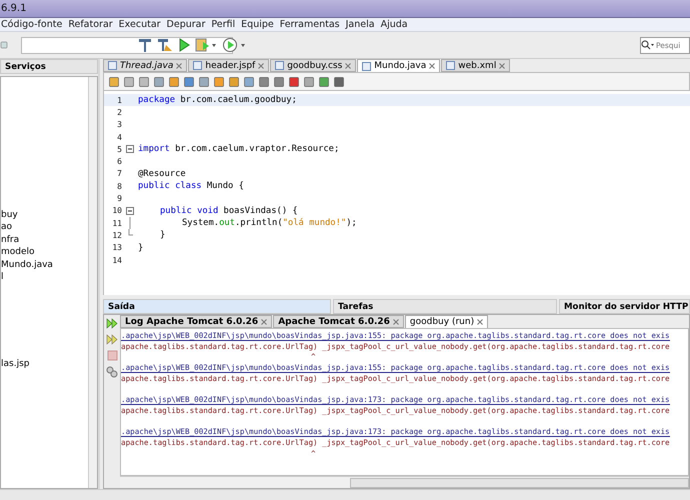 This screenshot has height=500, width=690. What do you see at coordinates (119, 199) in the screenshot?
I see `line-number: 9` at bounding box center [119, 199].